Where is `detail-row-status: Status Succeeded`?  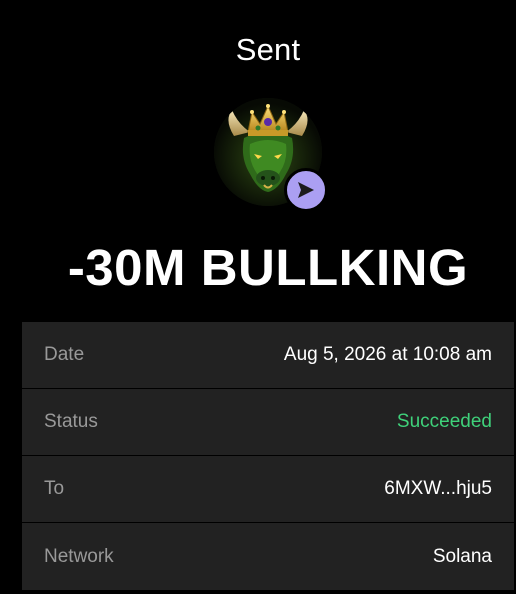
detail-row-status: Status Succeeded is located at coordinates (268, 422).